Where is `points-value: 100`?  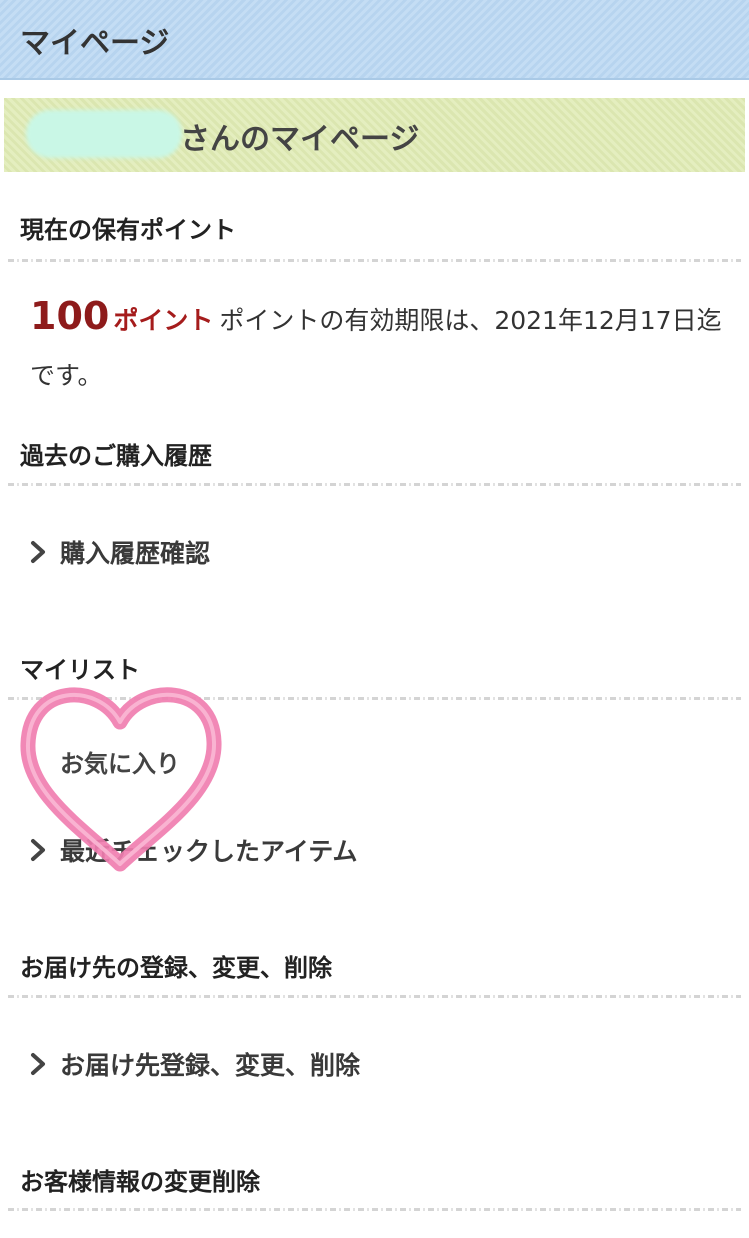
points-value: 100 is located at coordinates (70, 316).